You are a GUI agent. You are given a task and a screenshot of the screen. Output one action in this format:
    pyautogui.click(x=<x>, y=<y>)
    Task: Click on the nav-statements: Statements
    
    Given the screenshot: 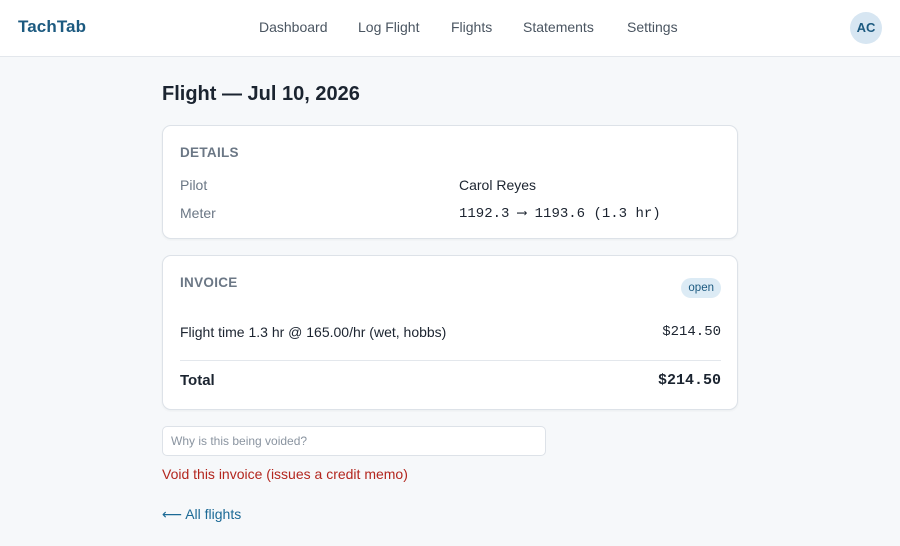 What is the action you would take?
    pyautogui.click(x=558, y=27)
    